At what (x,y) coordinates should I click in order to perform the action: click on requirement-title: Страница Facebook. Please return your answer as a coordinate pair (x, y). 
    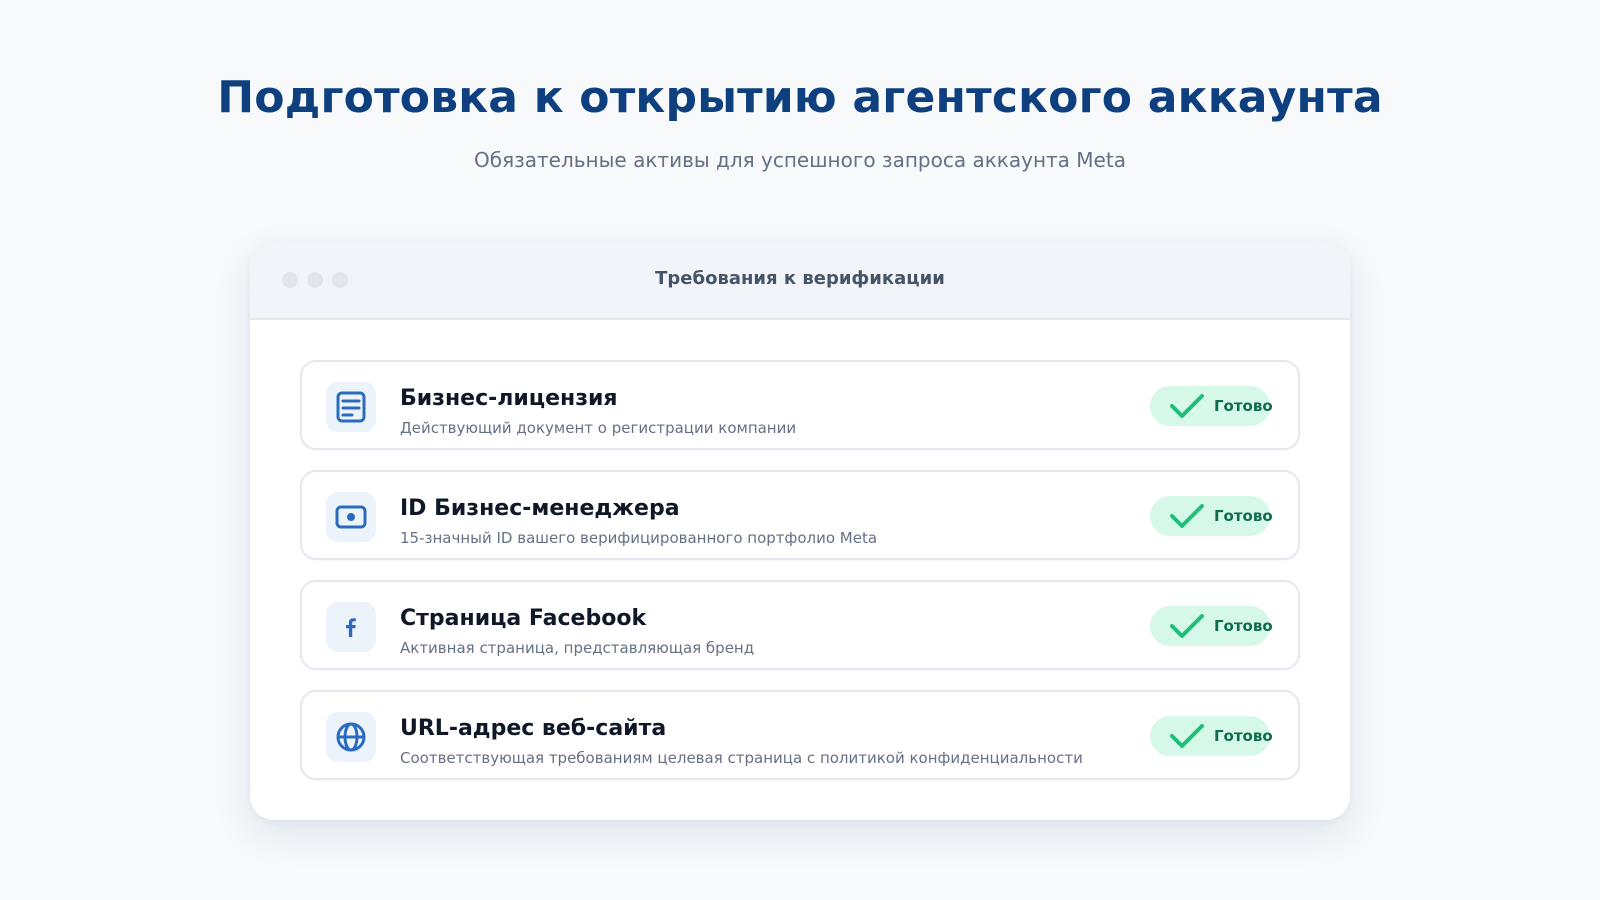
    Looking at the image, I should click on (523, 618).